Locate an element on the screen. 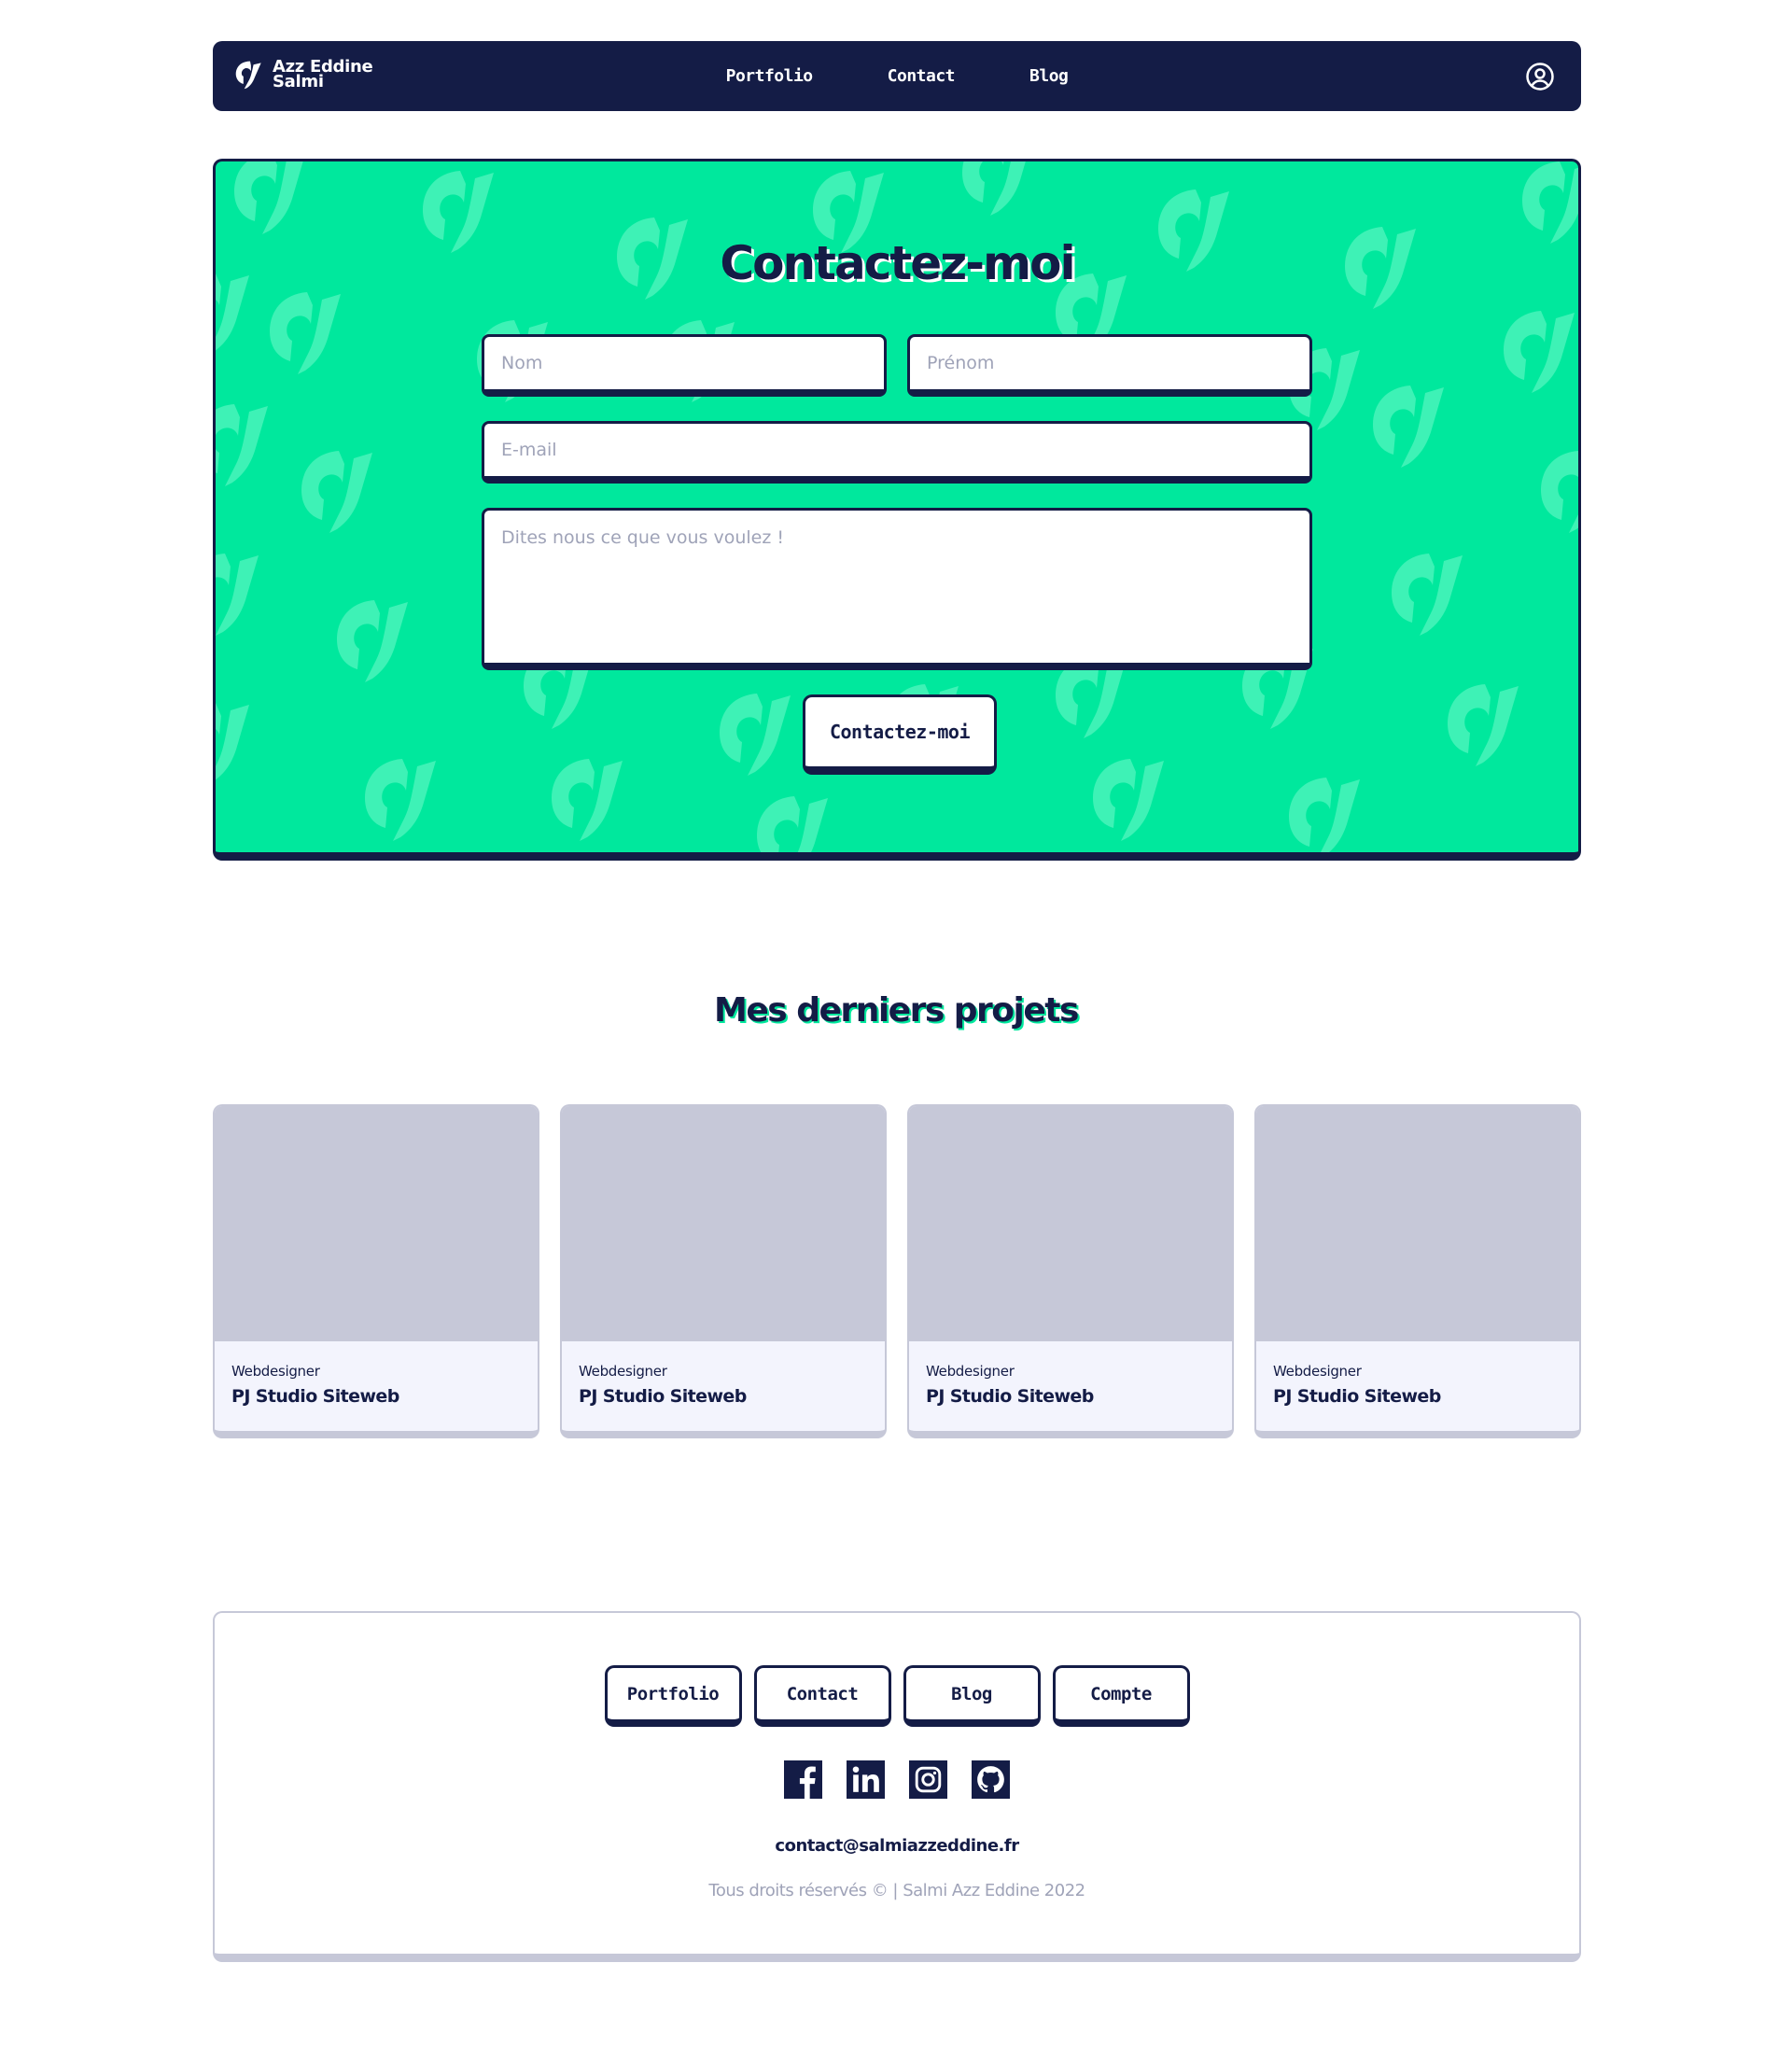 The width and height of the screenshot is (1792, 2047). contact-title: Contactez-moi is located at coordinates (897, 263).